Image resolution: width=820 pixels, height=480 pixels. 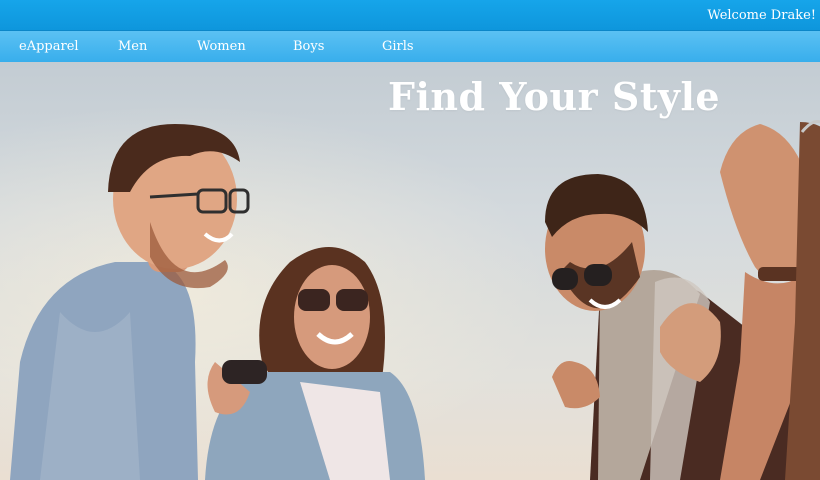 I want to click on main-nav: eApparel Men Women Boys Girls, so click(x=410, y=46).